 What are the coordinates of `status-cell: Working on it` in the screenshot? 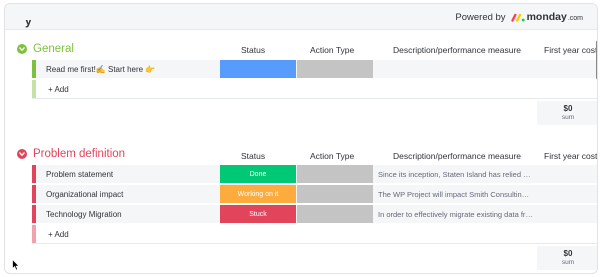 It's located at (258, 194).